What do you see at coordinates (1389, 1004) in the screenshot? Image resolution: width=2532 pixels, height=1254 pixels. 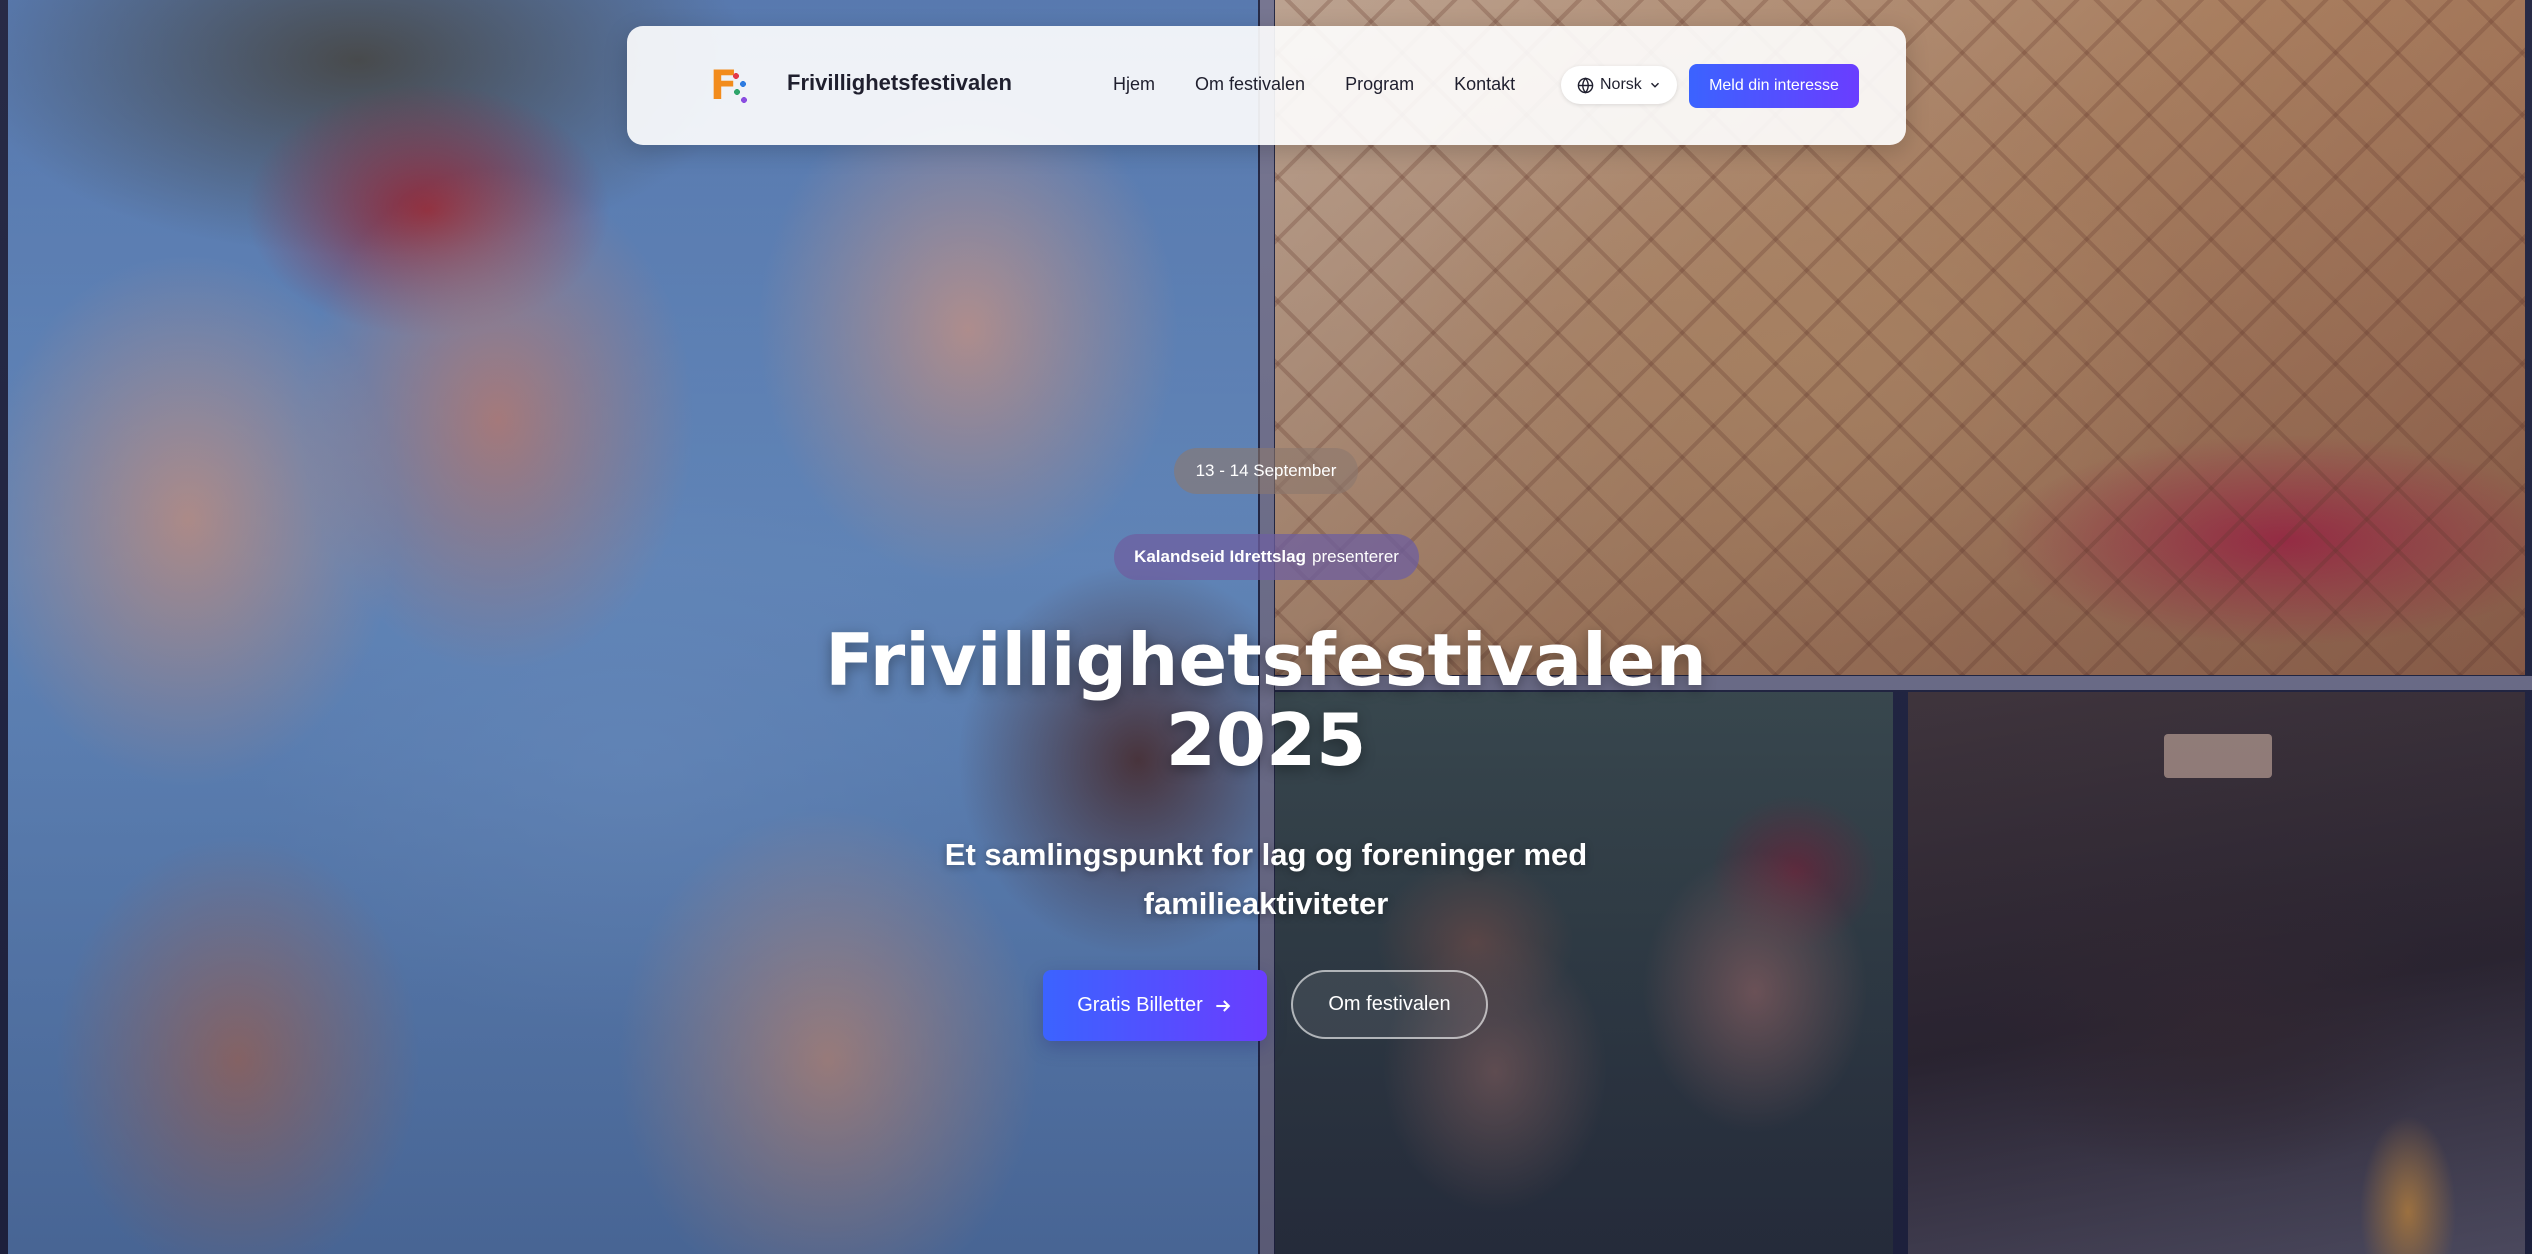 I see `about-festival-button: Om festivalen` at bounding box center [1389, 1004].